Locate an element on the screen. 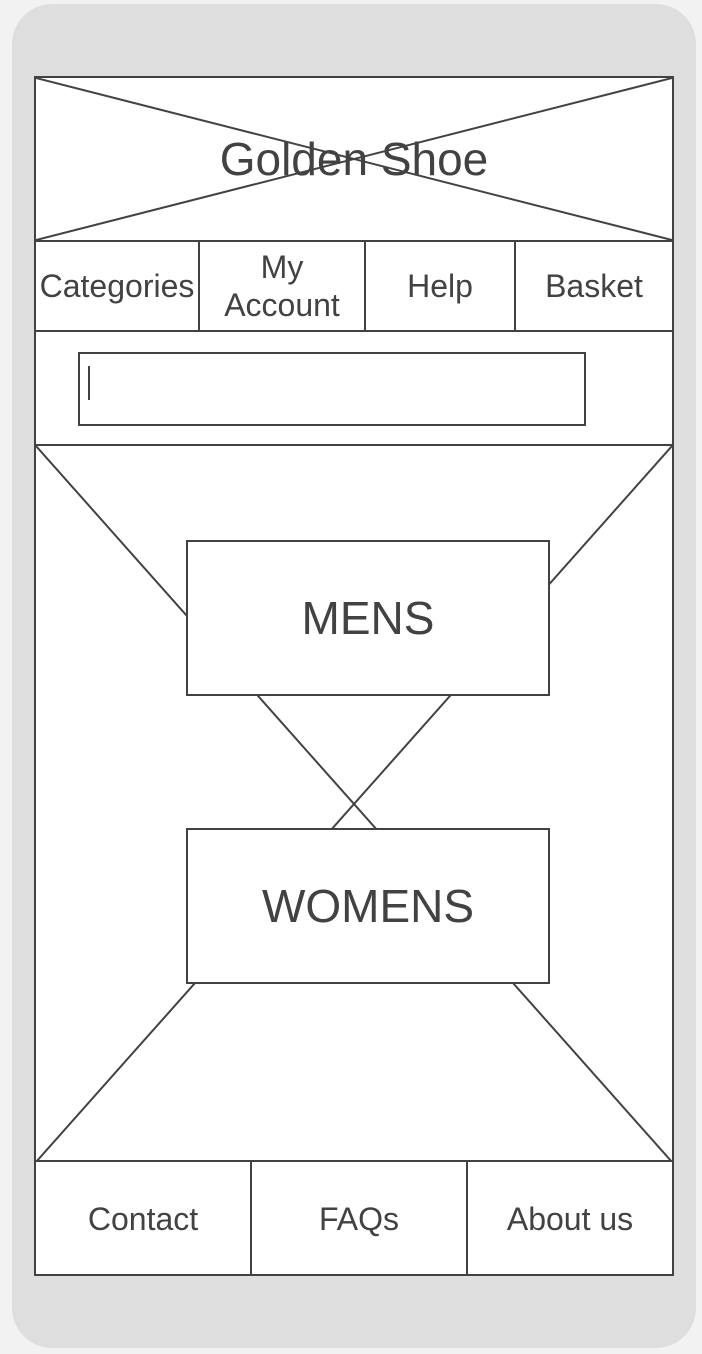  nav-basket: Basket is located at coordinates (594, 286).